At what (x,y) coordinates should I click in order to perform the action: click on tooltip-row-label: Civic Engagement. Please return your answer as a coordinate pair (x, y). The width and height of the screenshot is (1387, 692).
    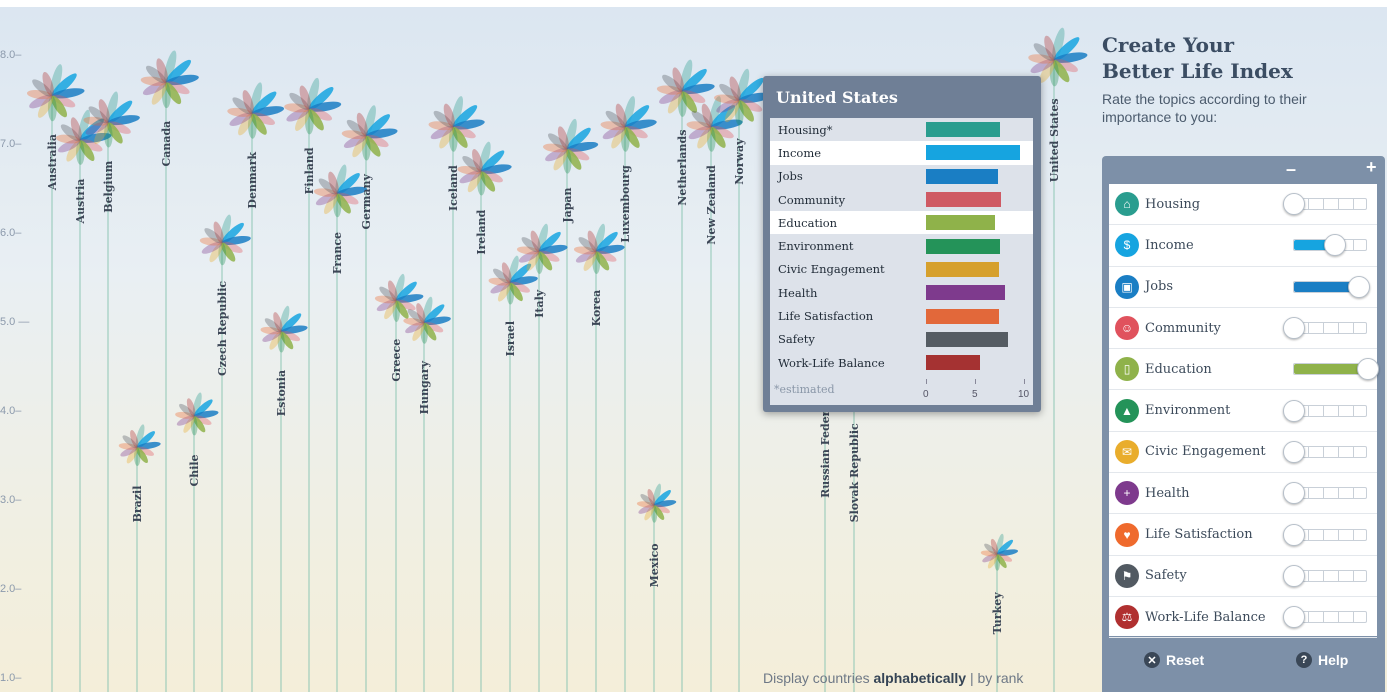
    Looking at the image, I should click on (831, 269).